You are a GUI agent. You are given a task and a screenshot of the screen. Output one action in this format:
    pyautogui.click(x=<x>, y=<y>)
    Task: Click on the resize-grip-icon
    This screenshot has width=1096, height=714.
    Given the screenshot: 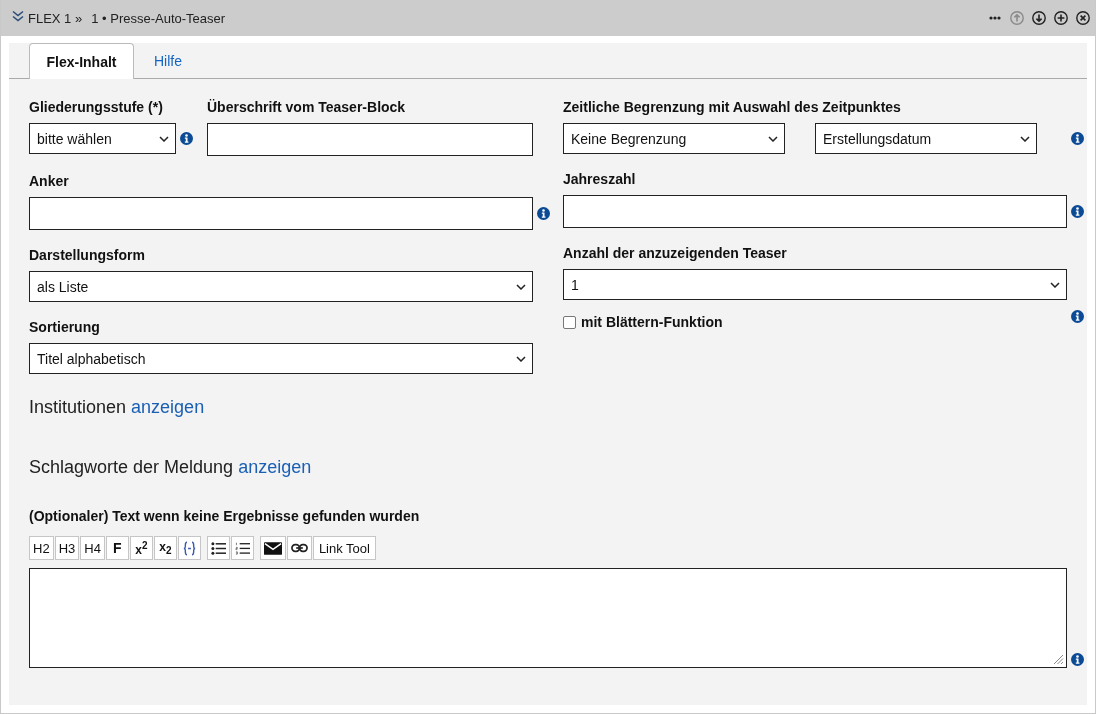 What is the action you would take?
    pyautogui.click(x=1058, y=659)
    